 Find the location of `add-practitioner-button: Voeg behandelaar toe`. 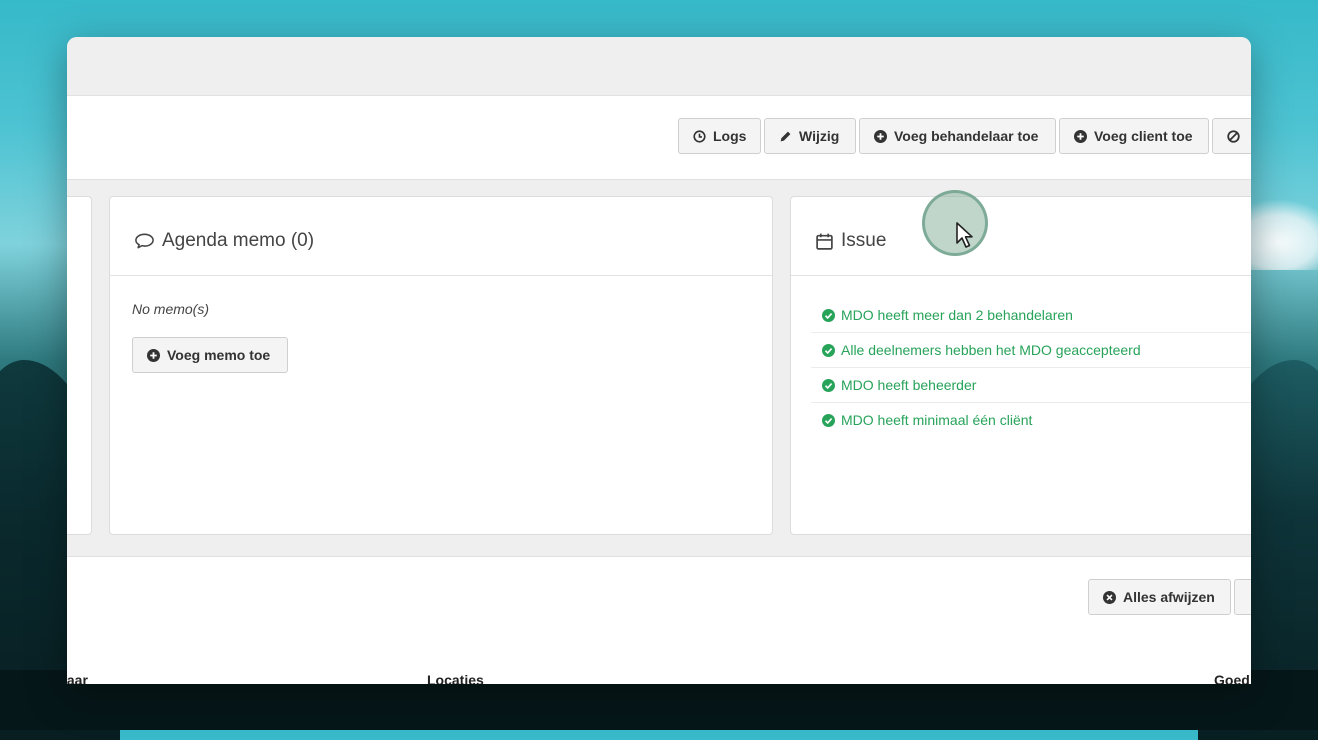

add-practitioner-button: Voeg behandelaar toe is located at coordinates (957, 136).